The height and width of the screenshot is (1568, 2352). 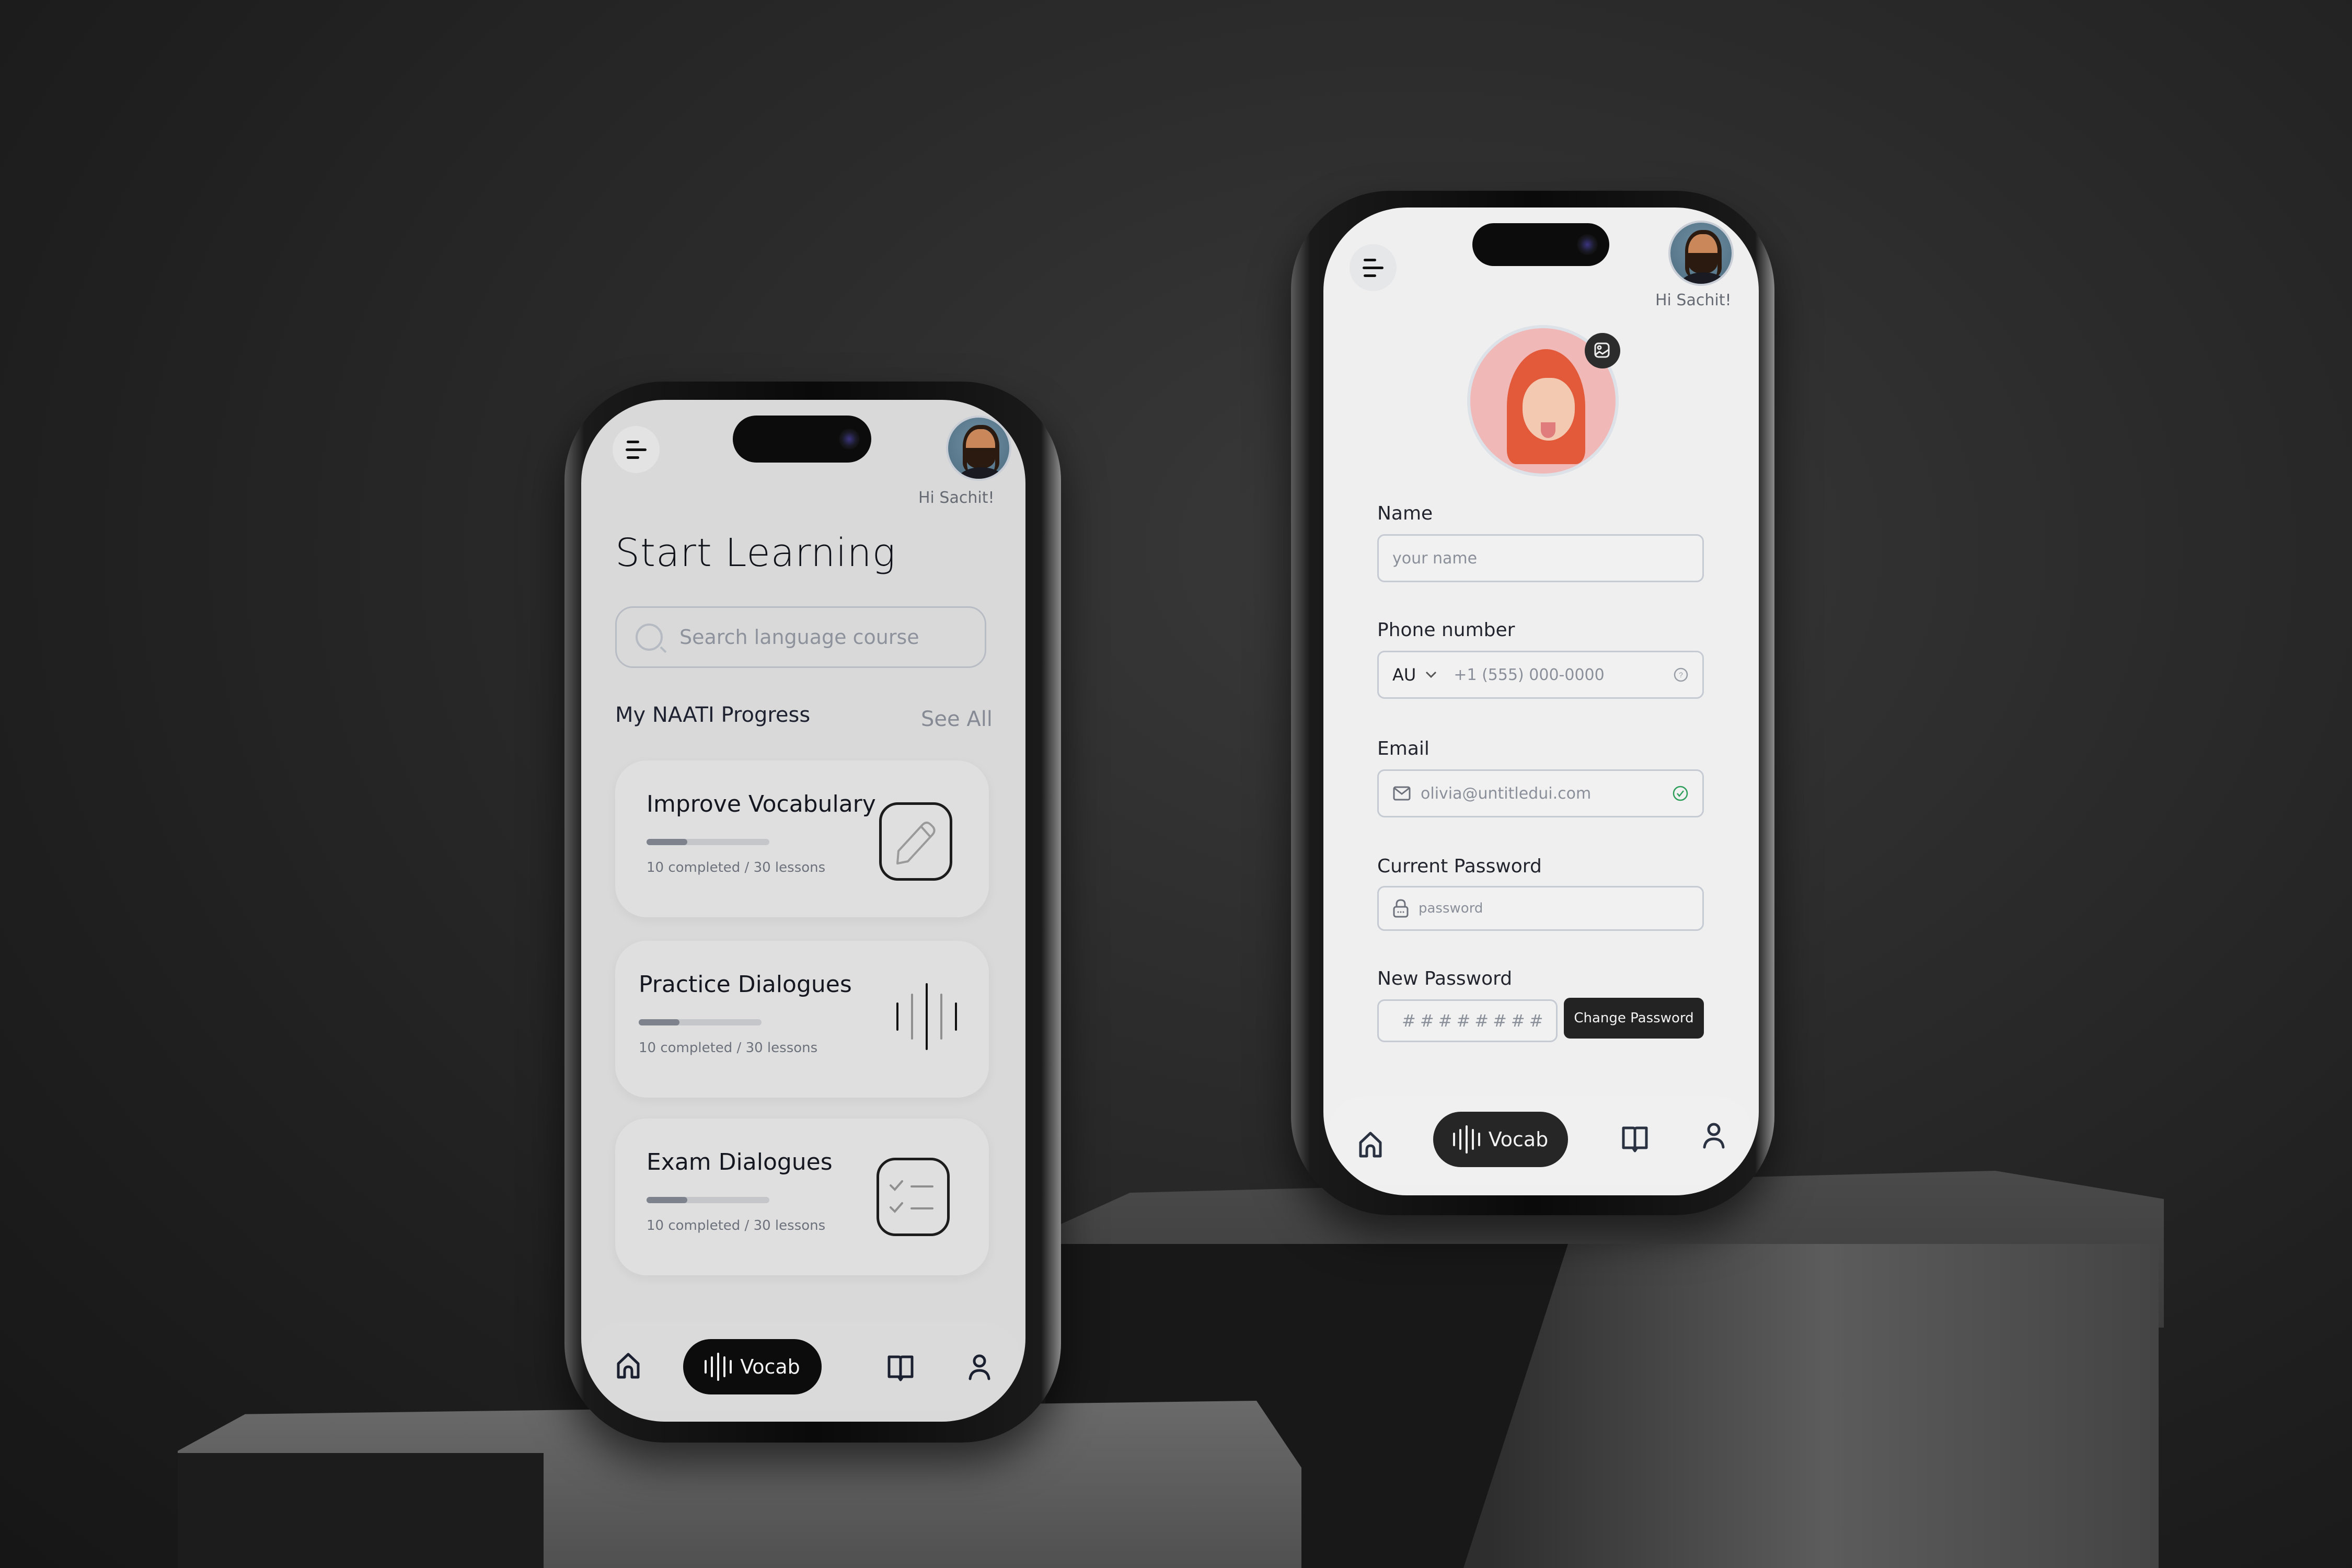 I want to click on pedestal-left-front, so click(x=361, y=1510).